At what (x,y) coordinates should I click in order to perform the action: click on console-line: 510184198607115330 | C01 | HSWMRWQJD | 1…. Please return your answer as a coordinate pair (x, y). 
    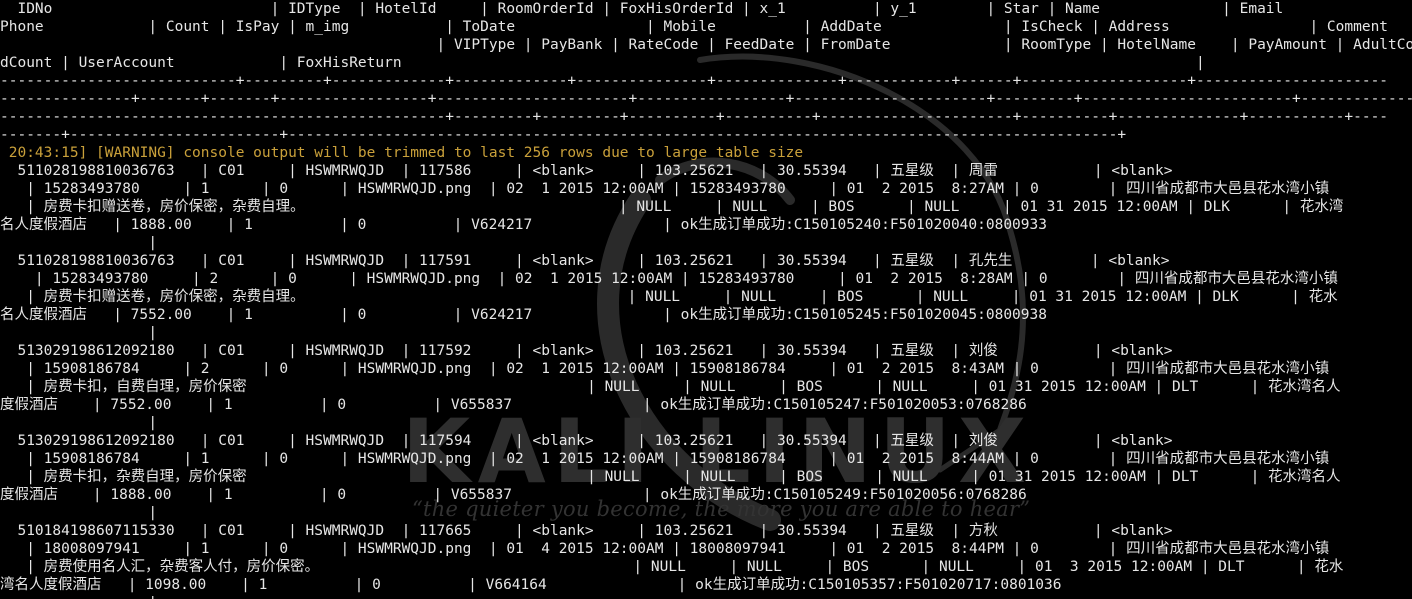
    Looking at the image, I should click on (586, 531).